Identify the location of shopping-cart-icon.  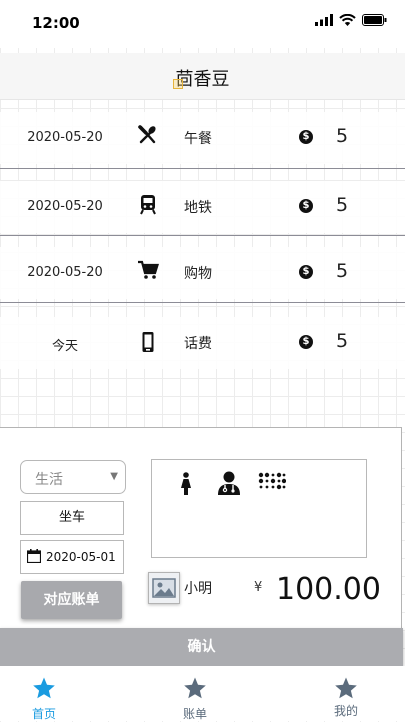
(148, 269).